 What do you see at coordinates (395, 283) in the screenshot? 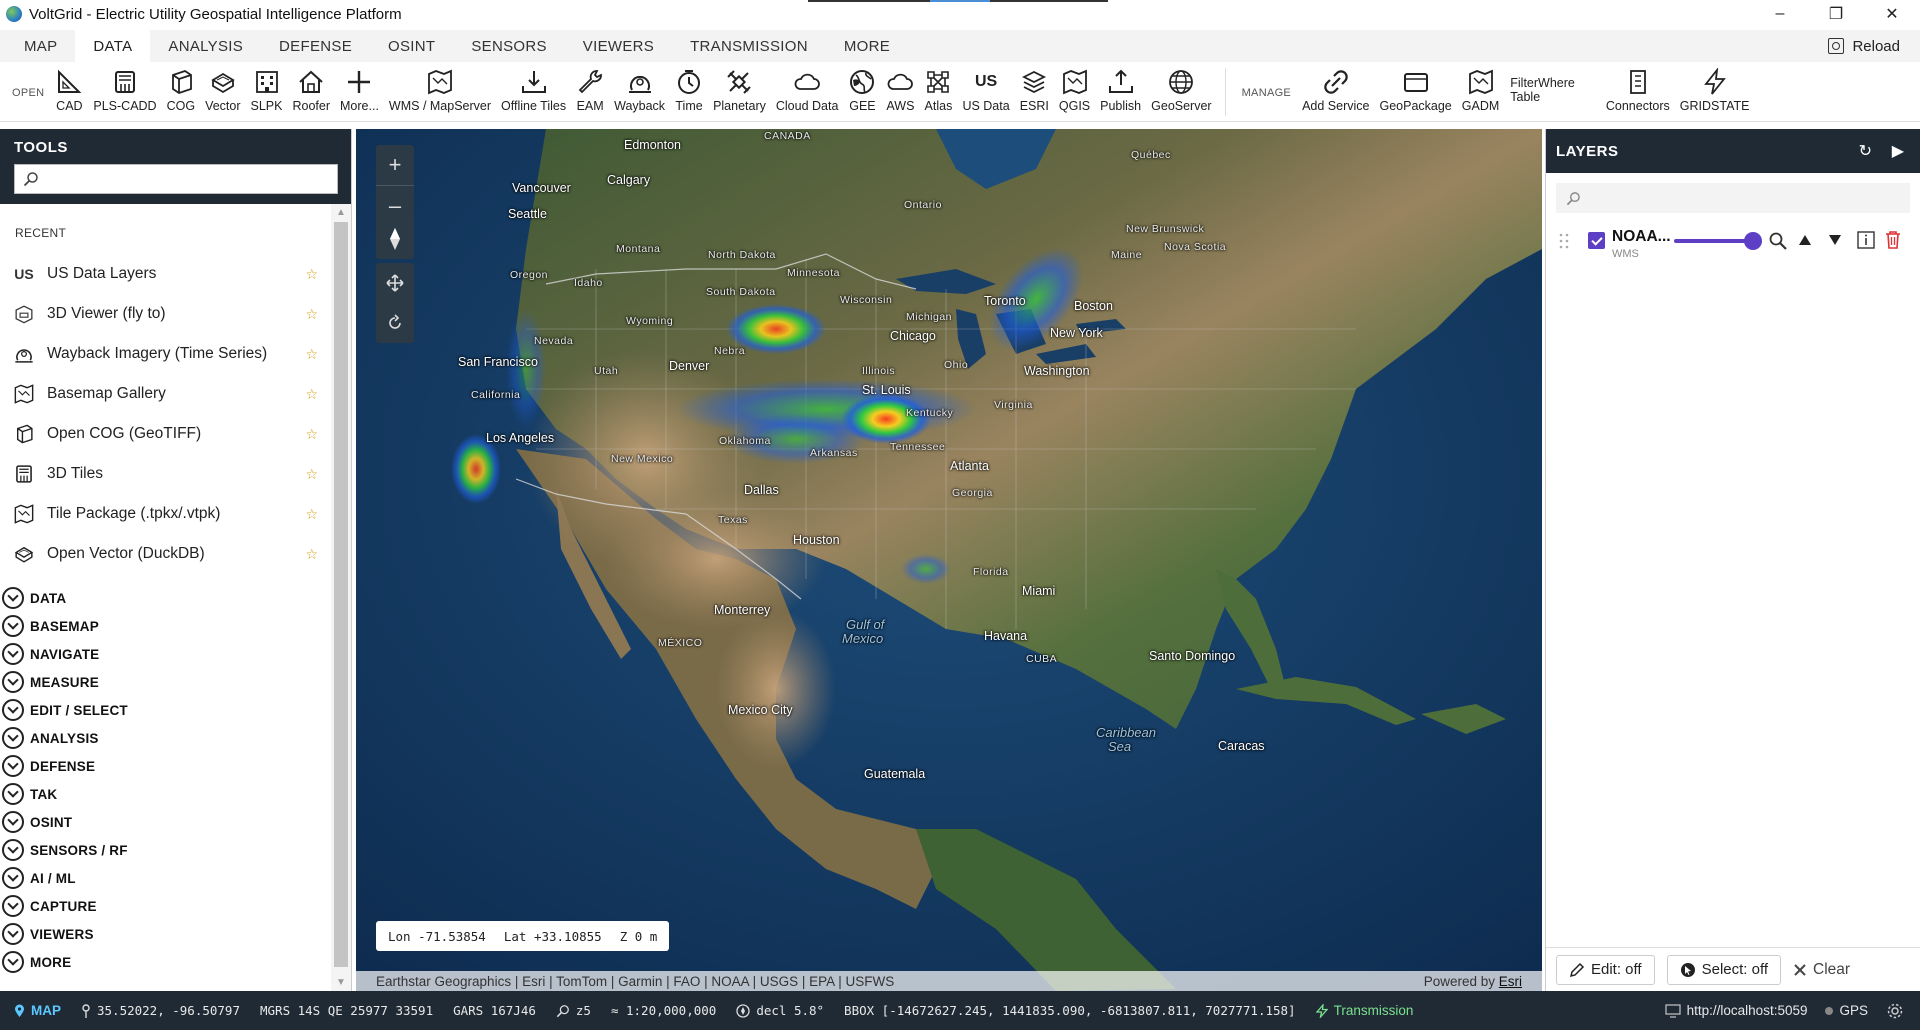
I see `pan-button` at bounding box center [395, 283].